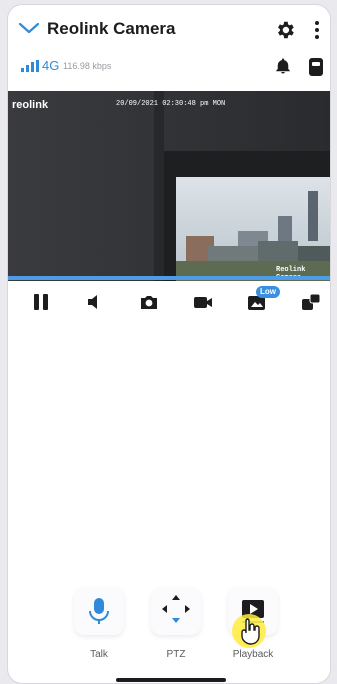 The image size is (337, 684). Describe the element at coordinates (111, 28) in the screenshot. I see `page-title: Reolink Camera` at that location.